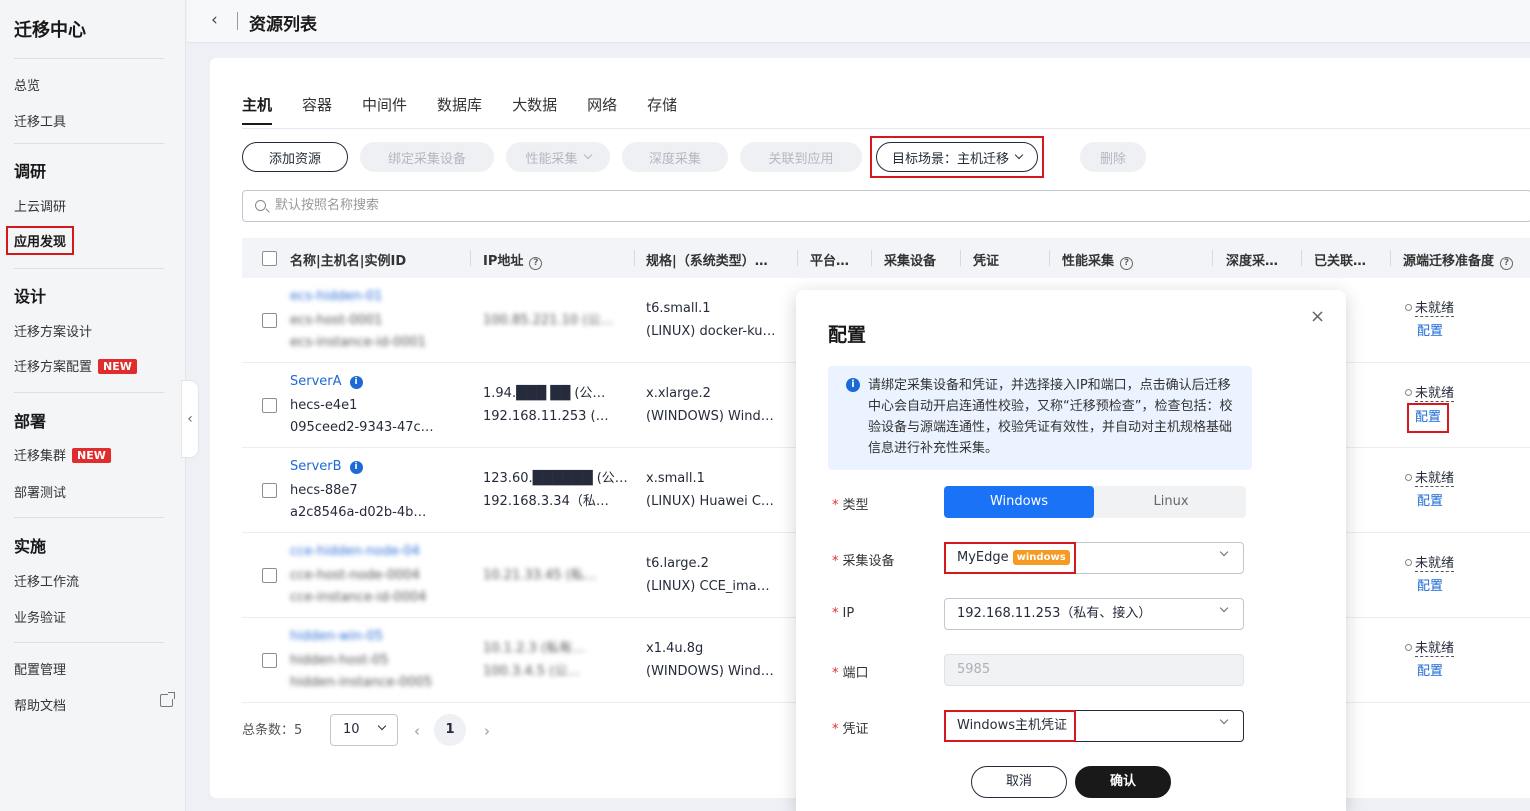  What do you see at coordinates (27, 84) in the screenshot?
I see `sidebar-item-overview: 总览` at bounding box center [27, 84].